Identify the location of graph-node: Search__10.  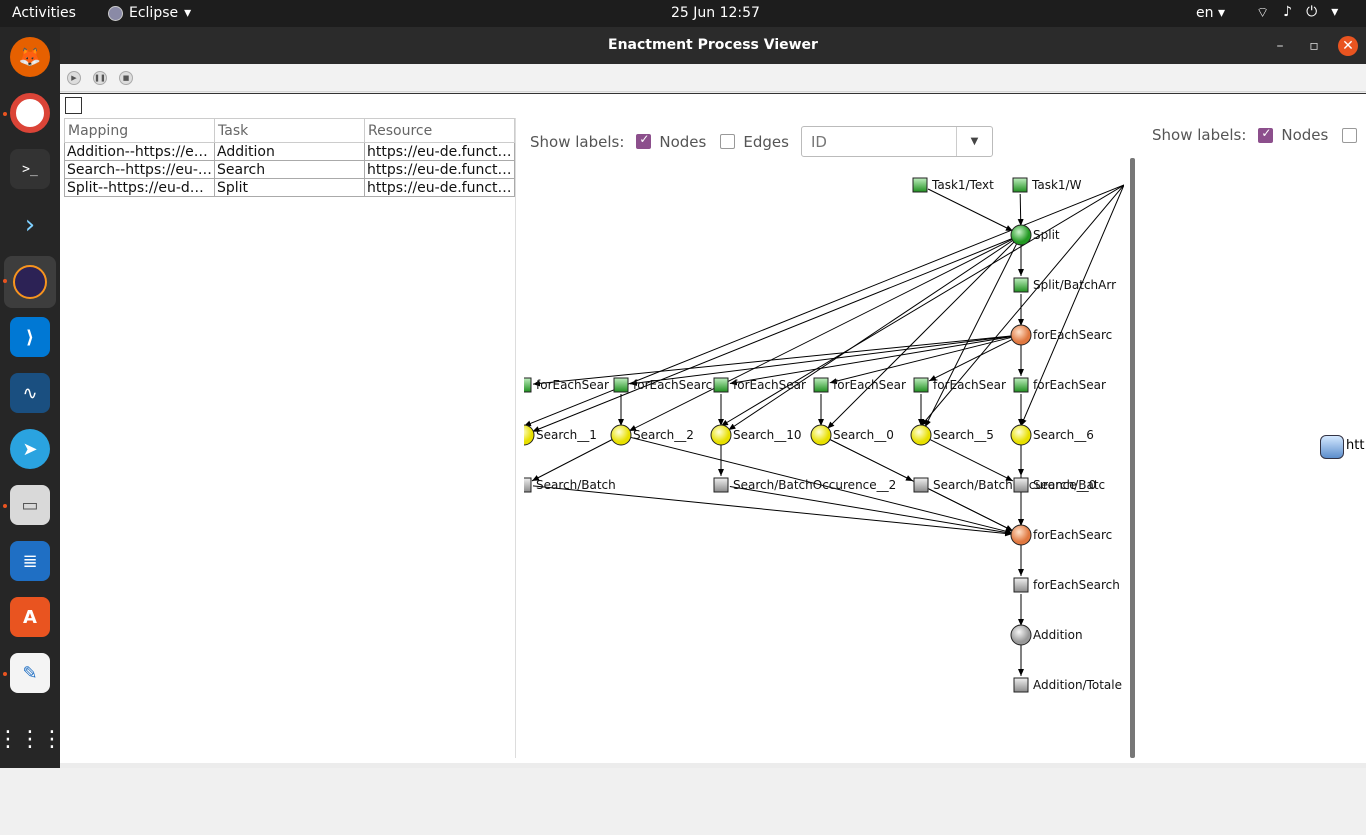
(756, 435).